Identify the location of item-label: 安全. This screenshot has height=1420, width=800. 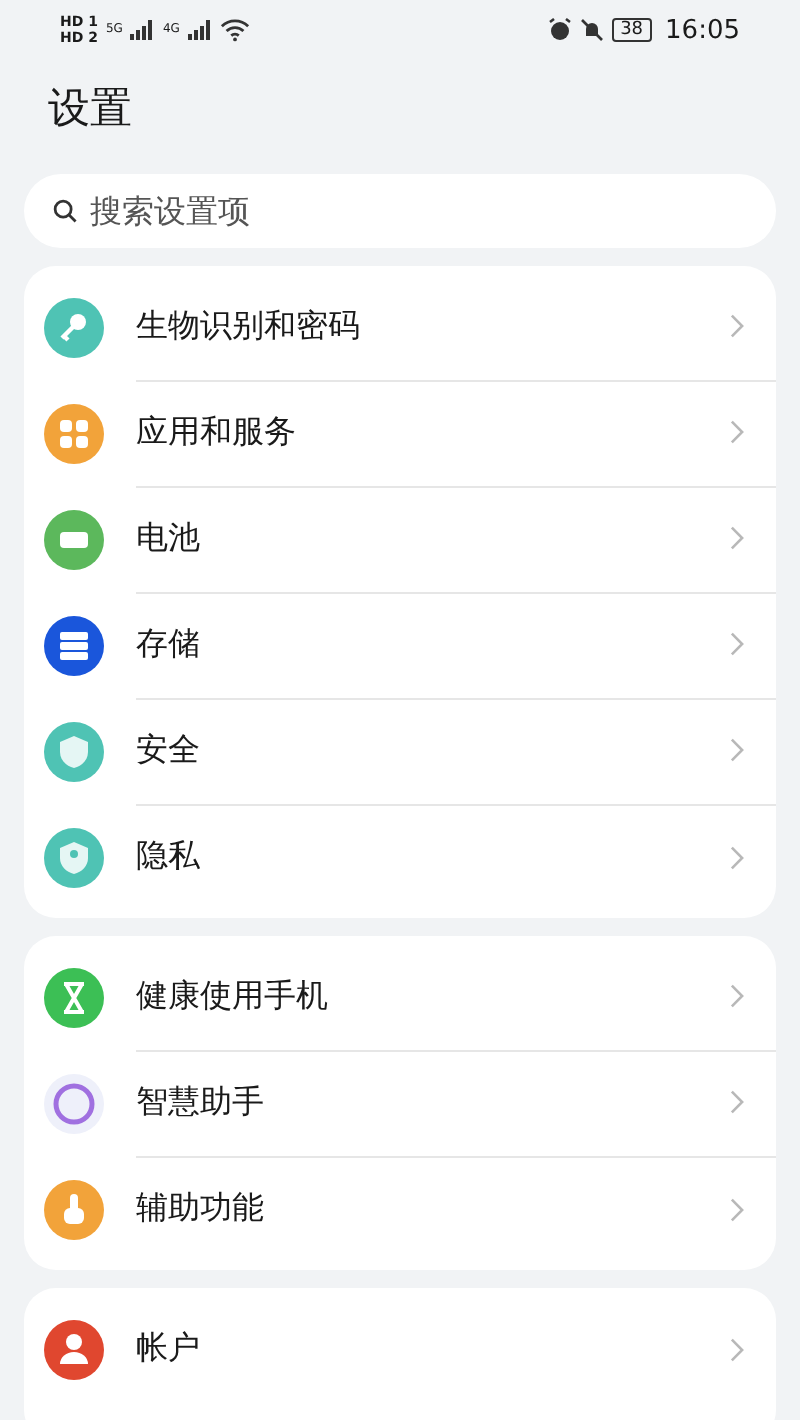
(168, 750).